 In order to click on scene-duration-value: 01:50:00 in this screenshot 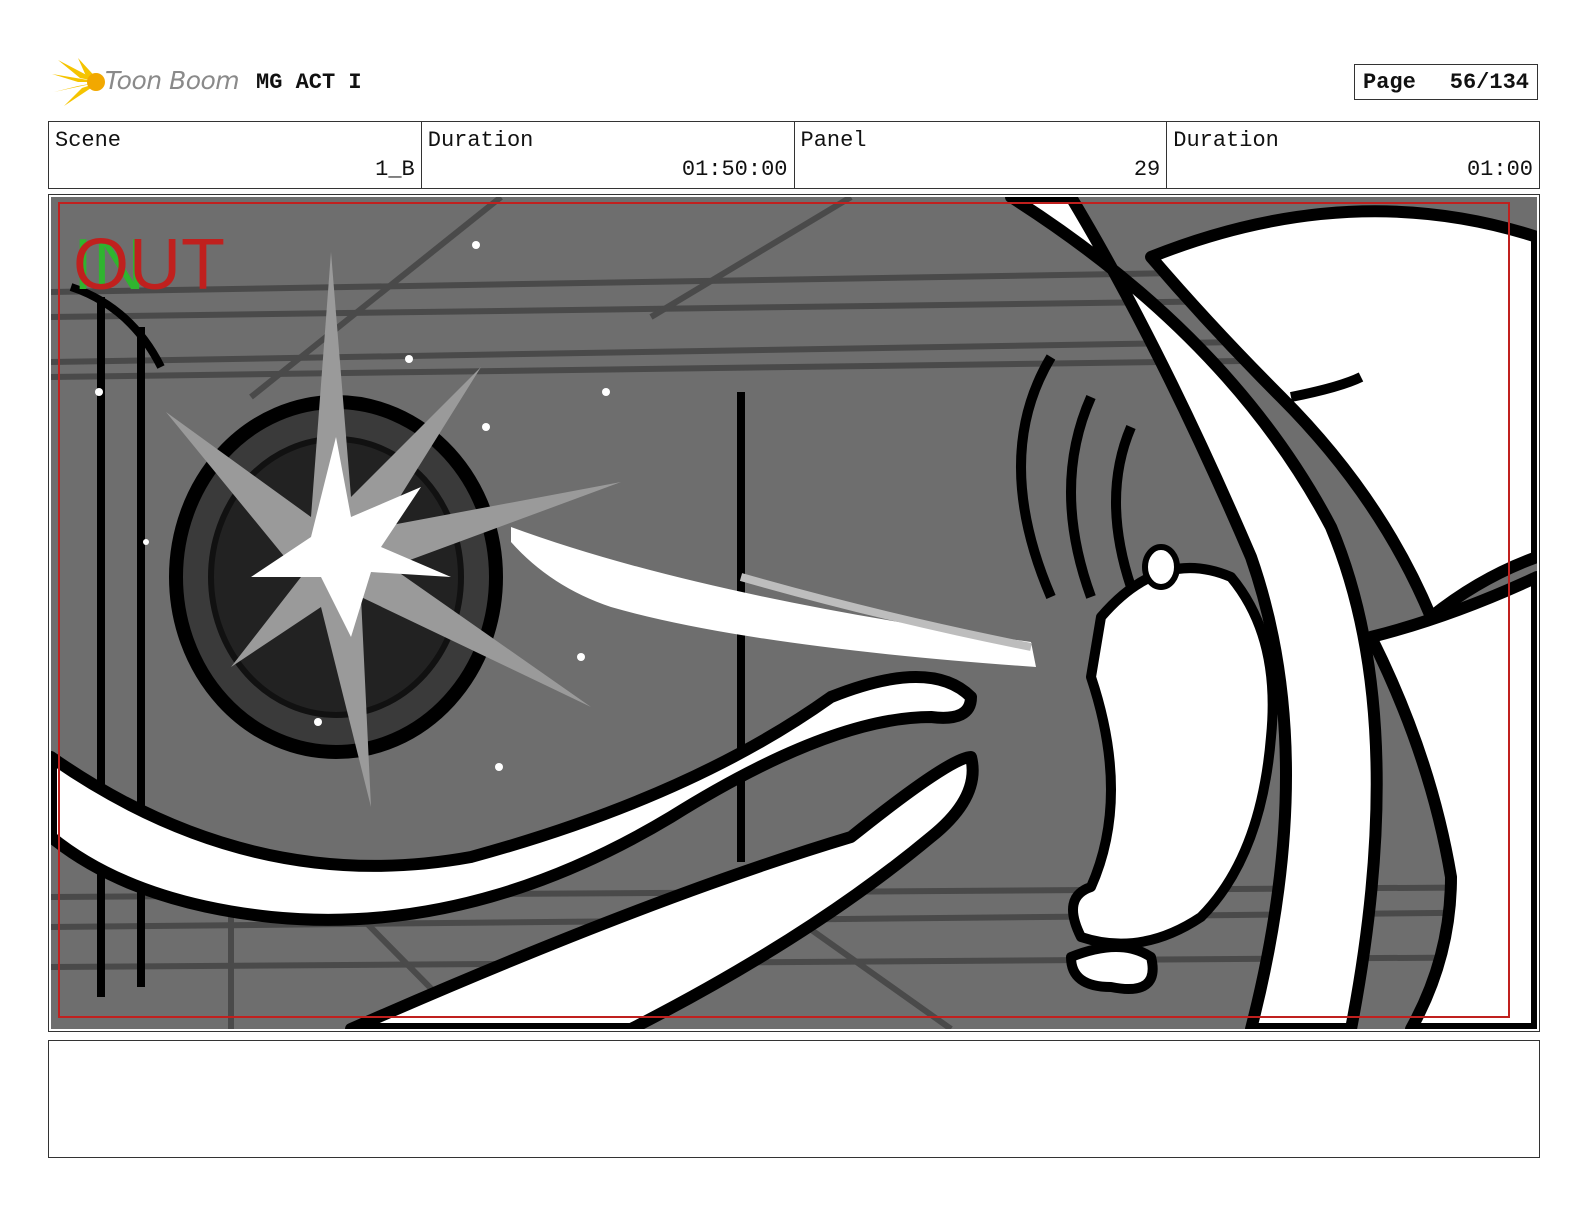, I will do `click(734, 169)`.